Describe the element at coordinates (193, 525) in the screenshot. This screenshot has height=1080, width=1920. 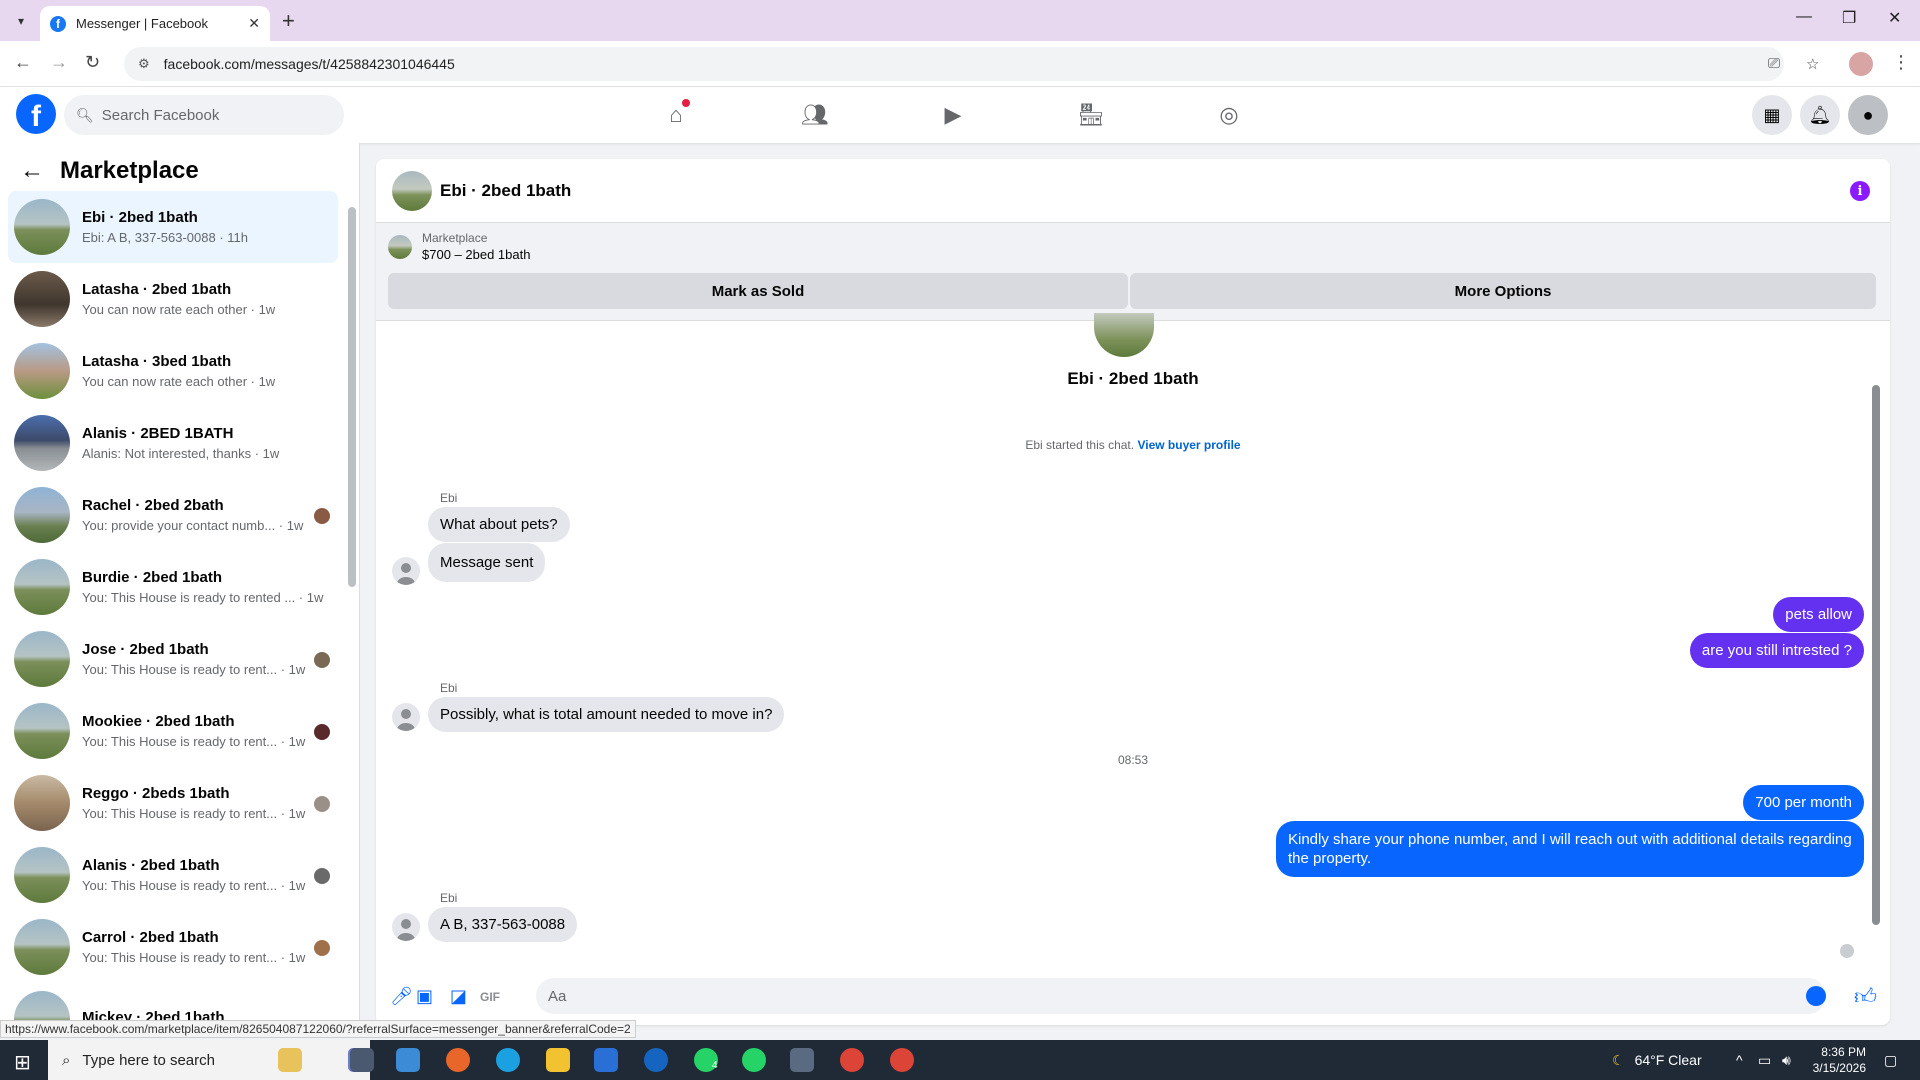
I see `conversation-preview: You: provide your contact numb... · 1w` at that location.